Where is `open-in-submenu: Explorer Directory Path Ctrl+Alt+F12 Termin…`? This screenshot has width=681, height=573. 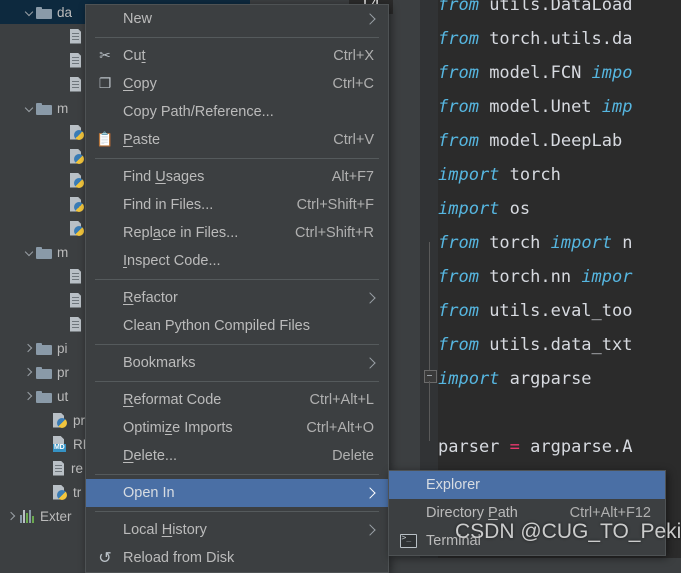 open-in-submenu: Explorer Directory Path Ctrl+Alt+F12 Termin… is located at coordinates (527, 513).